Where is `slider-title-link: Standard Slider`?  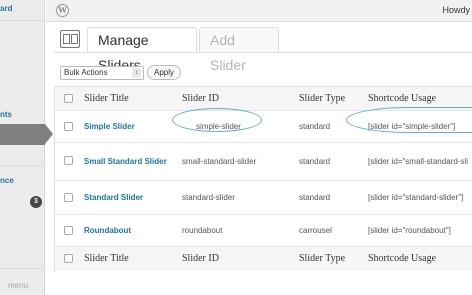 slider-title-link: Standard Slider is located at coordinates (113, 197).